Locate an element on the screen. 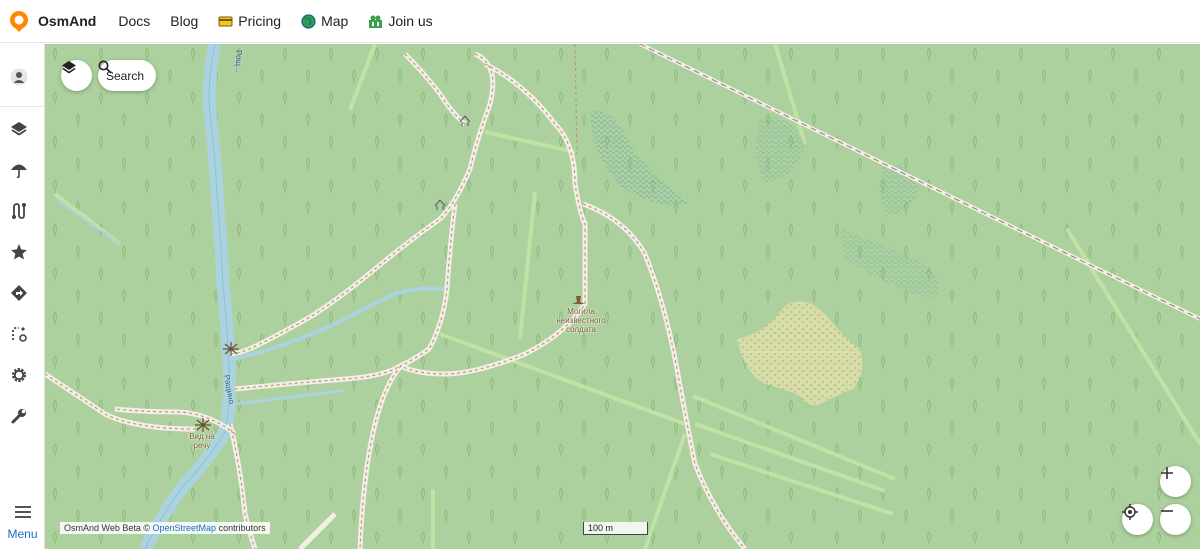 This screenshot has width=1200, height=549. person-icon is located at coordinates (19, 77).